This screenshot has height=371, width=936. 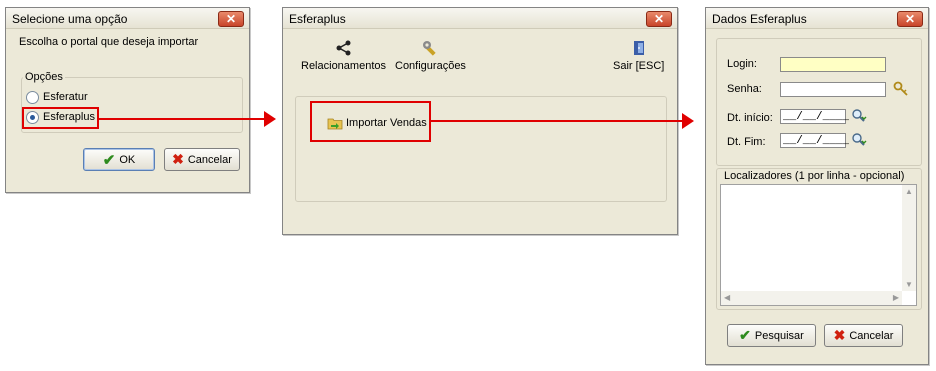 I want to click on dialog1-cancel-label: Cancelar, so click(x=209, y=159).